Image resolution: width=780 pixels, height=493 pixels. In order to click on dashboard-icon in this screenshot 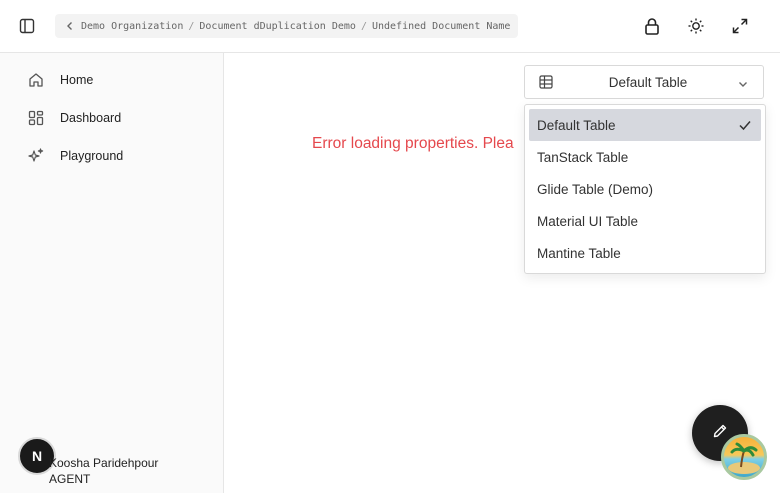, I will do `click(36, 118)`.